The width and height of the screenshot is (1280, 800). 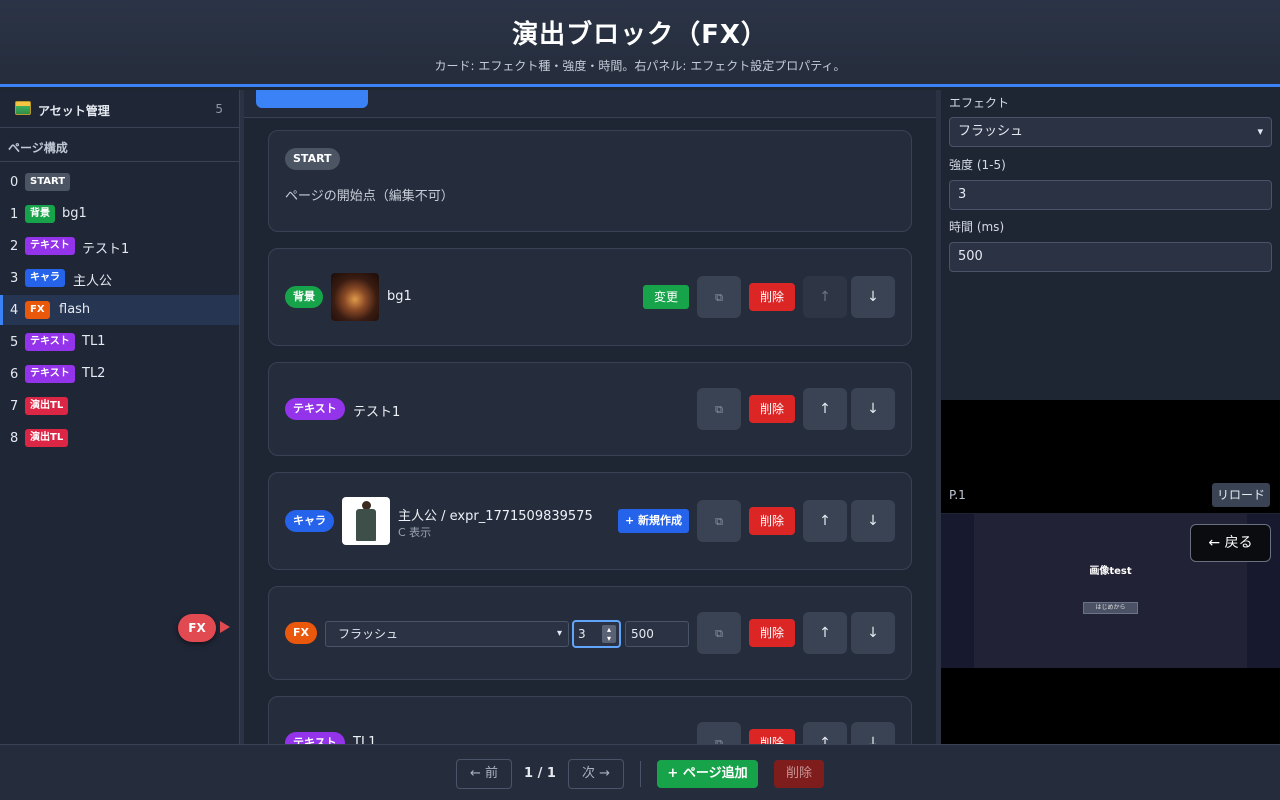 I want to click on block-name: bg1, so click(x=399, y=296).